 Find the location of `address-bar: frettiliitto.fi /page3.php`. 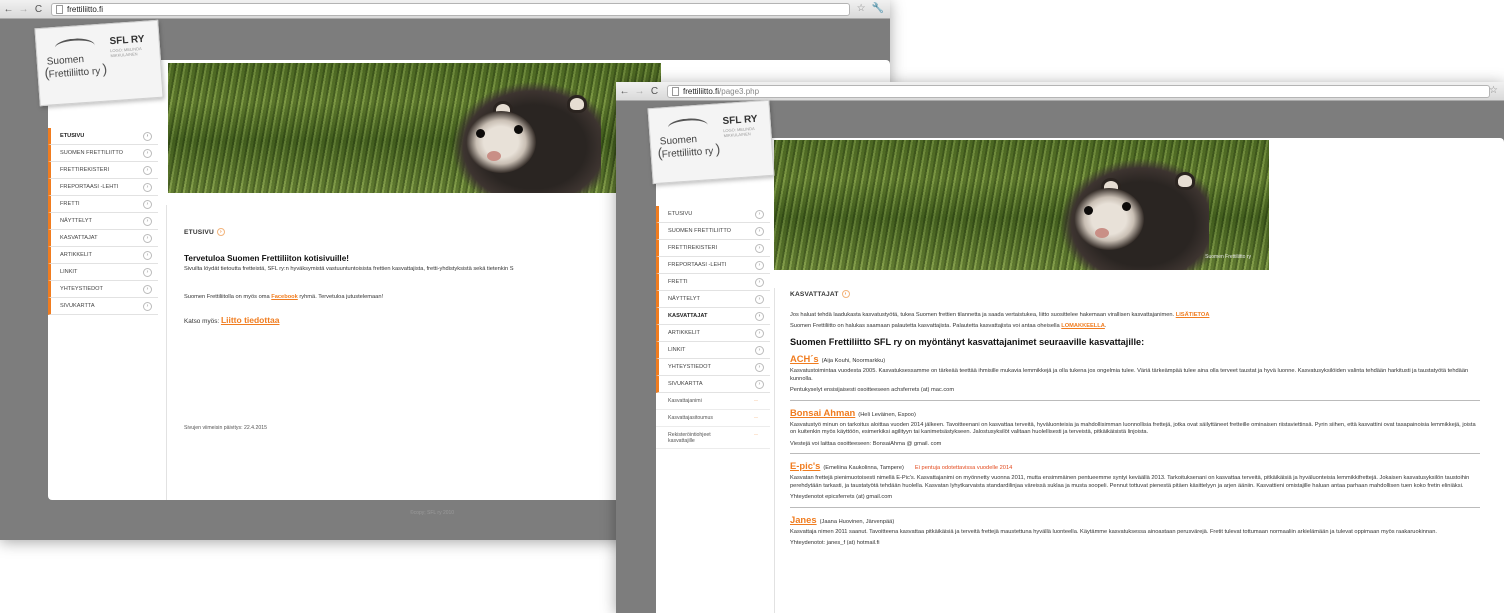

address-bar: frettiliitto.fi /page3.php is located at coordinates (1078, 91).